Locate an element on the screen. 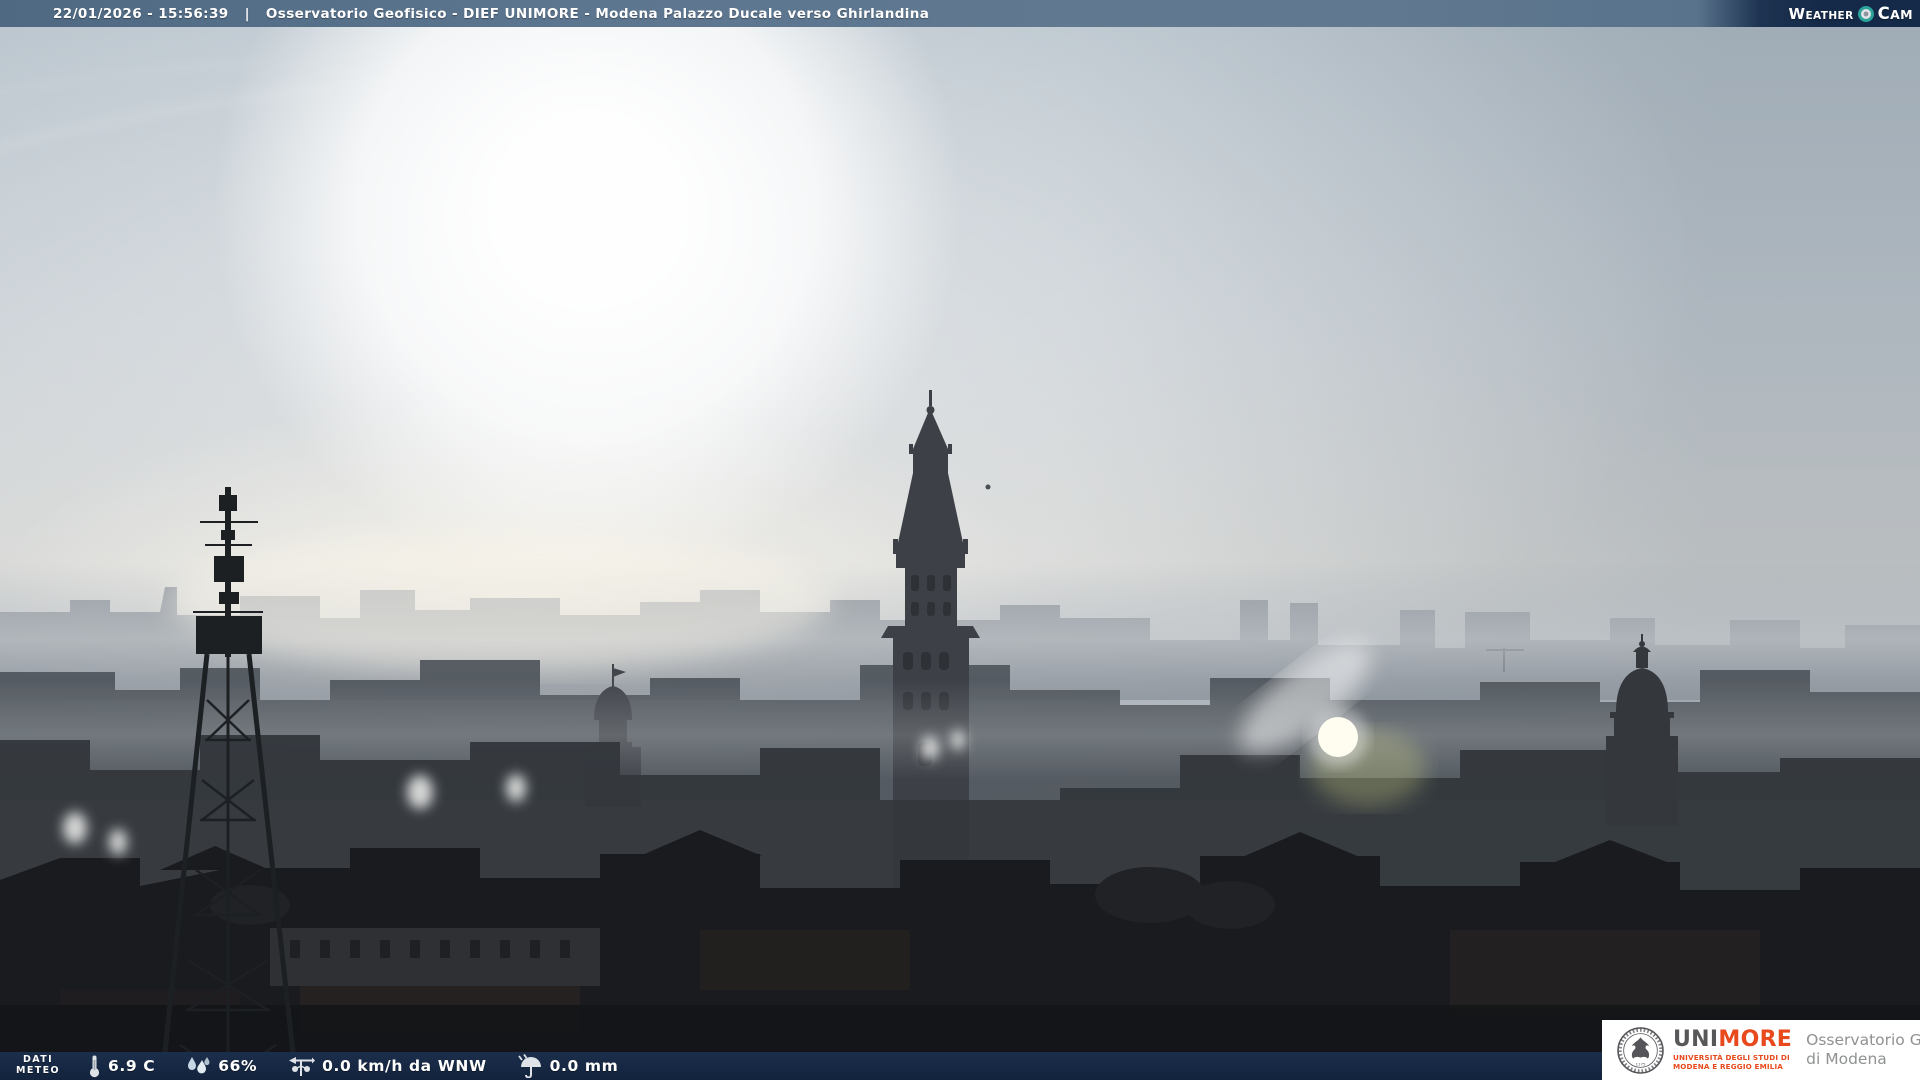  horizon-bright-glow is located at coordinates (500, 600).